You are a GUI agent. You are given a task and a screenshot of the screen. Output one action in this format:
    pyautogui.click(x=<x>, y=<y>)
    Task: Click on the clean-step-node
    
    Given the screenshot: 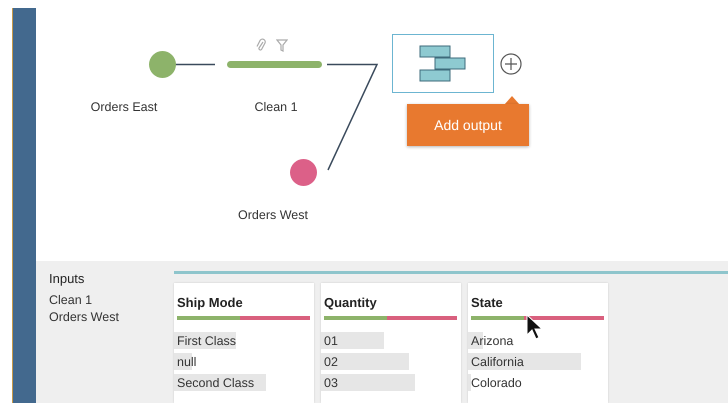 What is the action you would take?
    pyautogui.click(x=274, y=64)
    